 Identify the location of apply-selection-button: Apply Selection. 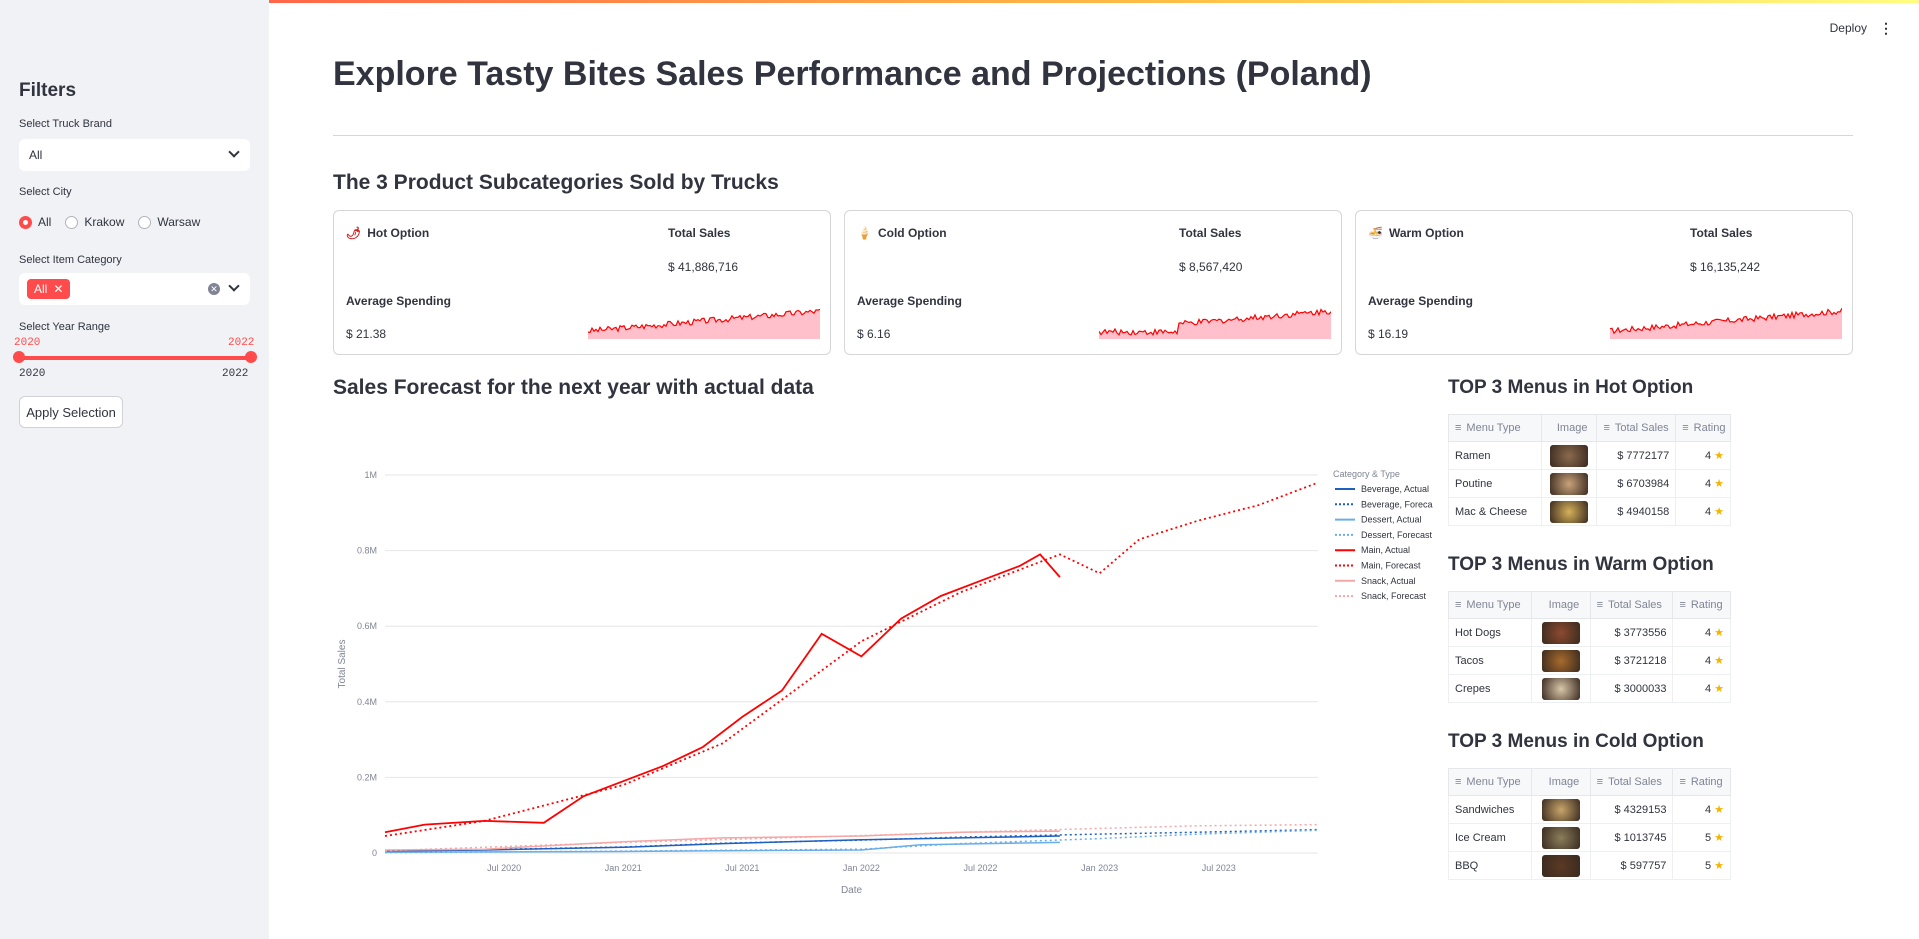
(71, 412).